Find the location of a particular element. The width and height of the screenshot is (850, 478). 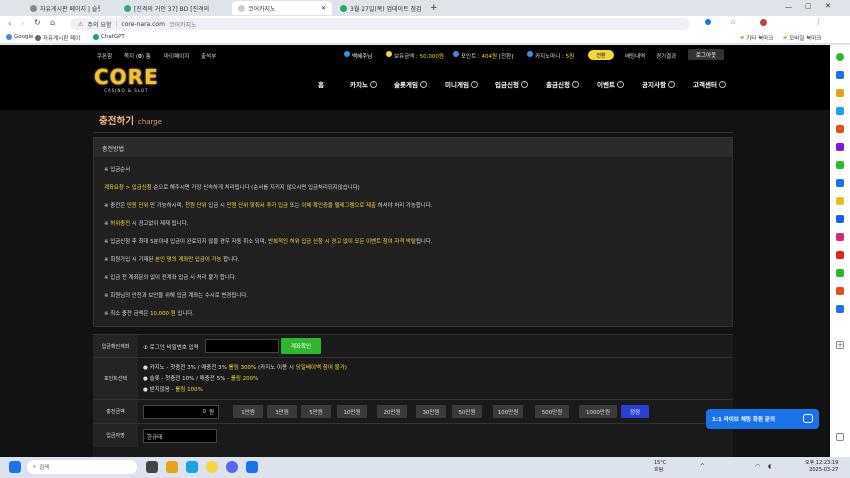

game-results-link: 경기결과 is located at coordinates (666, 56).